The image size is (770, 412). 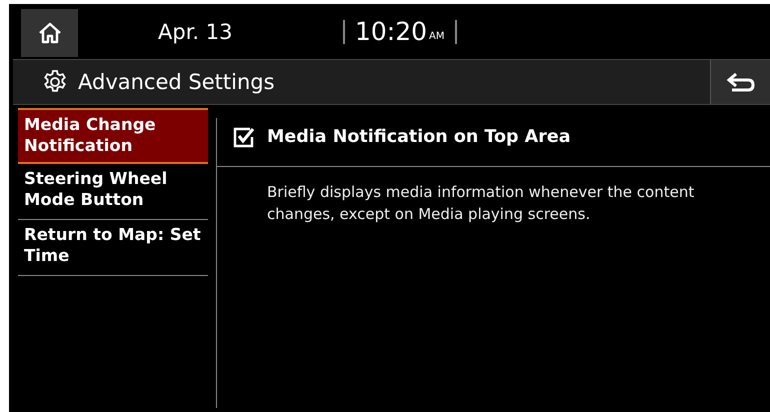 I want to click on option-label: Media Notification on Top Area, so click(x=419, y=137).